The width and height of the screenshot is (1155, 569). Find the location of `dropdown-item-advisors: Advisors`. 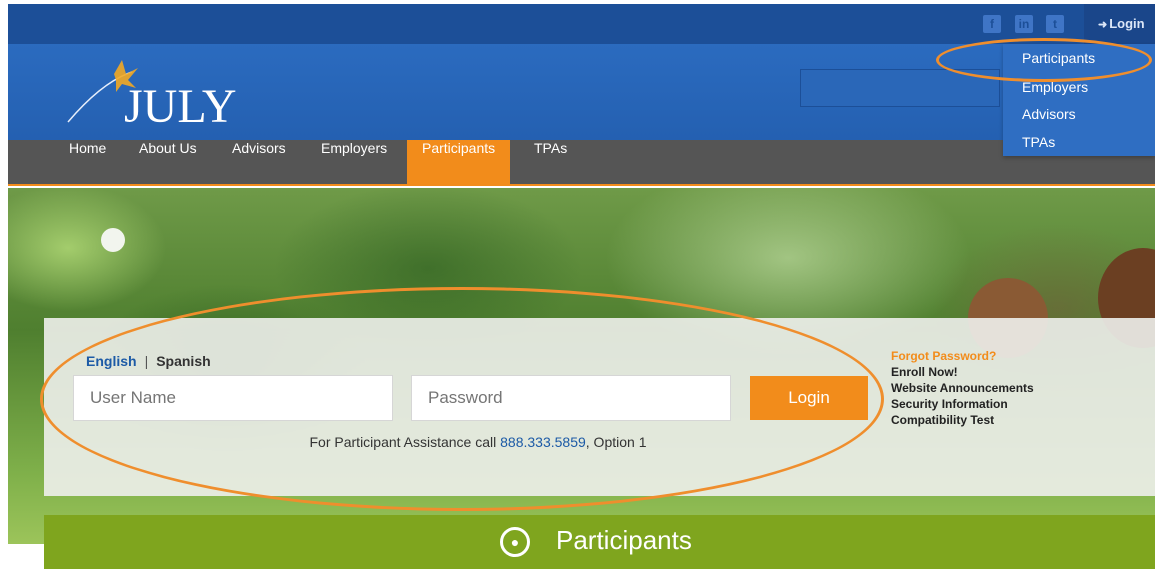

dropdown-item-advisors: Advisors is located at coordinates (1049, 114).